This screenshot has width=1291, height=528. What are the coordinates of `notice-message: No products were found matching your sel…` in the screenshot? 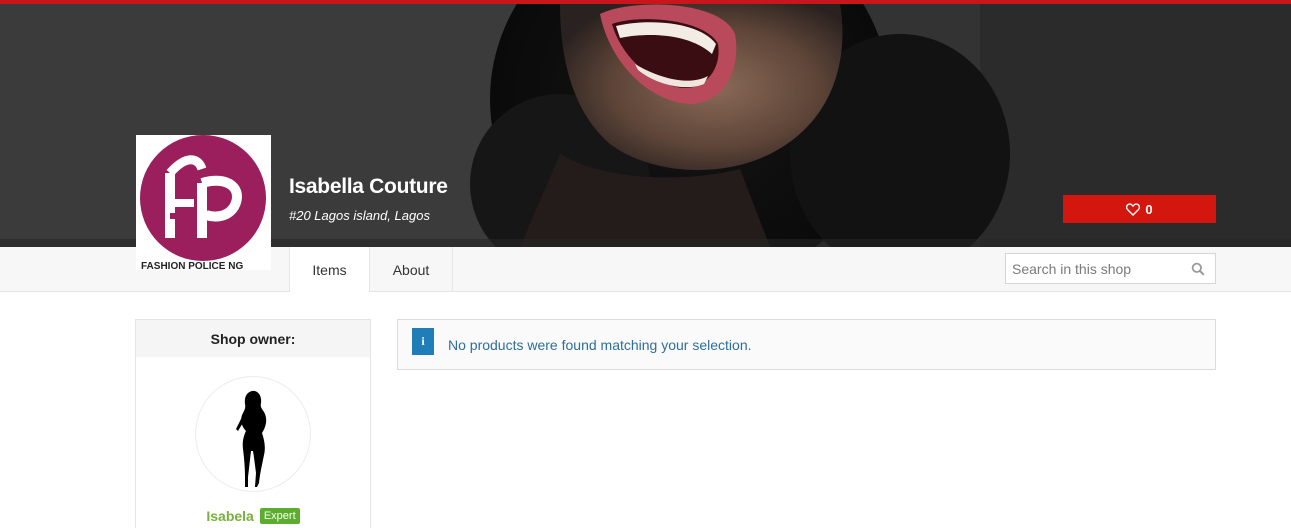 It's located at (600, 345).